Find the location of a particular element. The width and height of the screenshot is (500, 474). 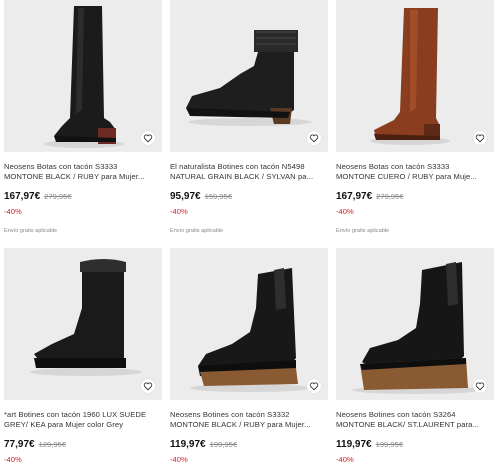

original-price: 159,95€ is located at coordinates (218, 196).